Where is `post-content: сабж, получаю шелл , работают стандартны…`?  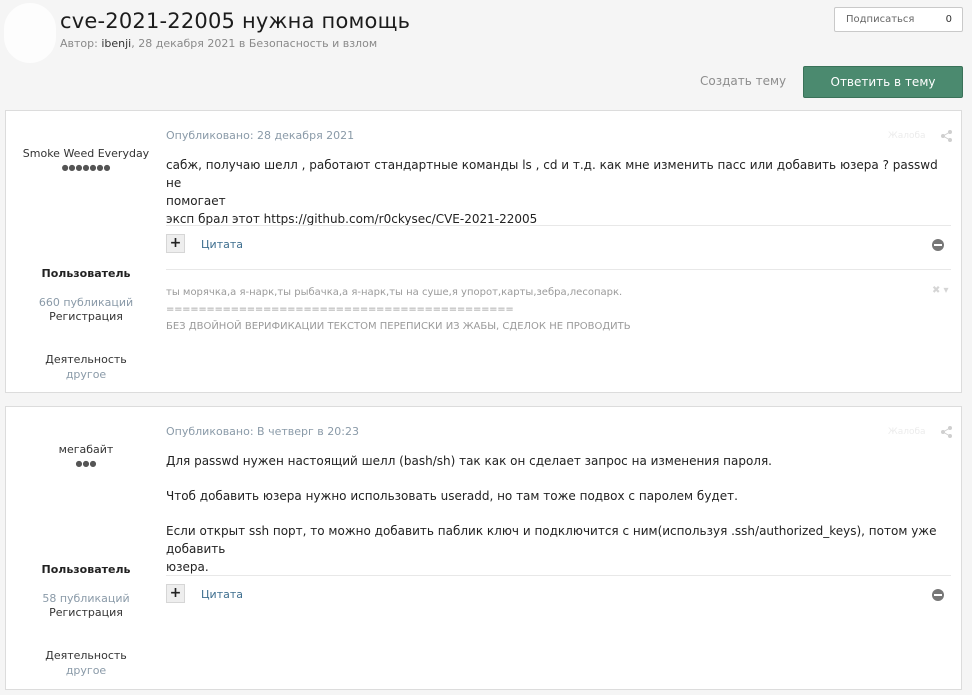 post-content: сабж, получаю шелл , работают стандартны… is located at coordinates (561, 192).